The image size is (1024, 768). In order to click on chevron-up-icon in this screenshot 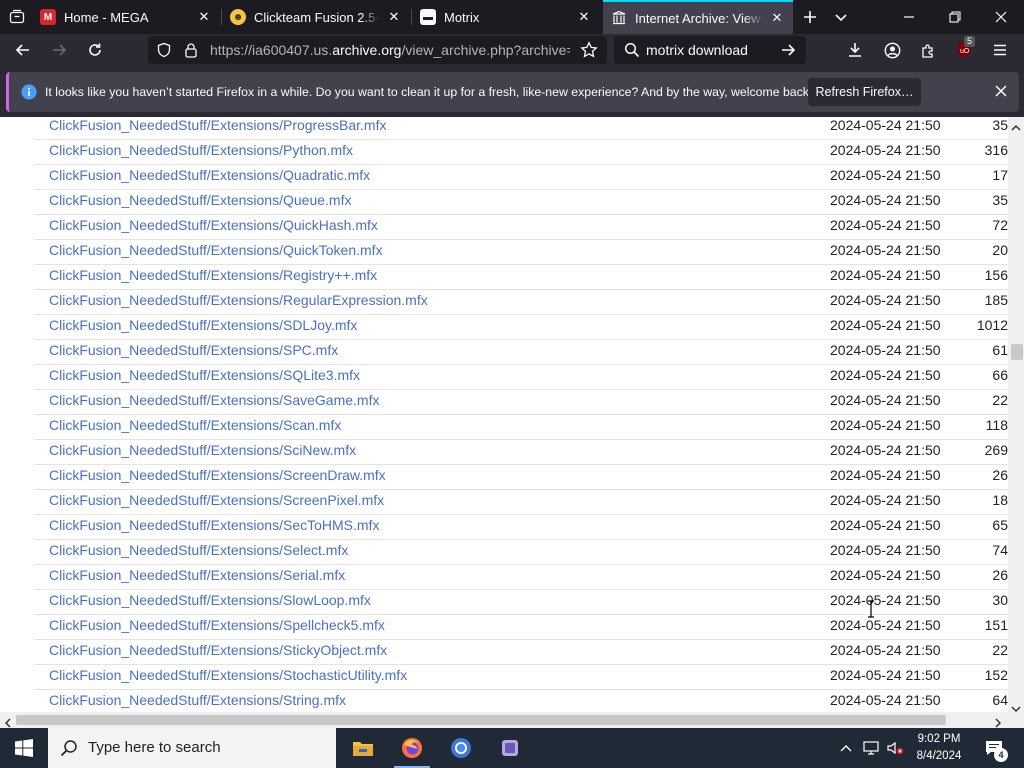, I will do `click(846, 748)`.